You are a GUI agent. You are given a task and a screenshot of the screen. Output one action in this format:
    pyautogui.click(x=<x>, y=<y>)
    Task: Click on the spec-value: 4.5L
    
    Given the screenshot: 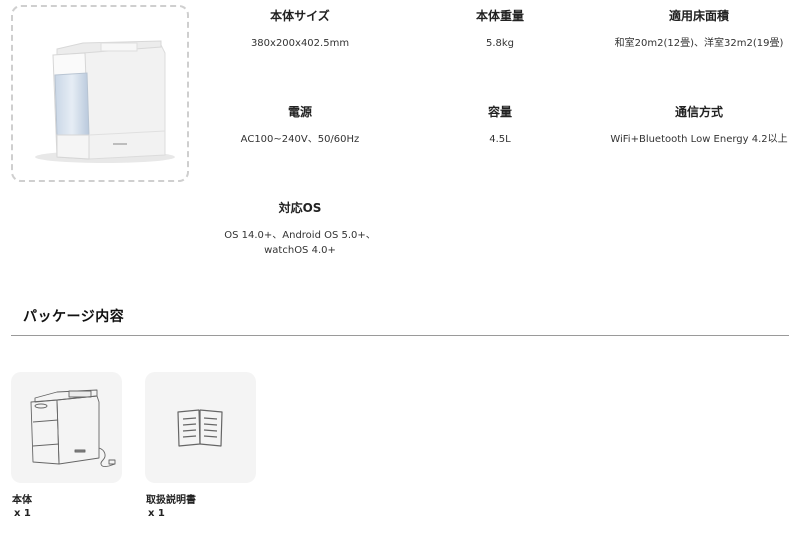 What is the action you would take?
    pyautogui.click(x=500, y=139)
    